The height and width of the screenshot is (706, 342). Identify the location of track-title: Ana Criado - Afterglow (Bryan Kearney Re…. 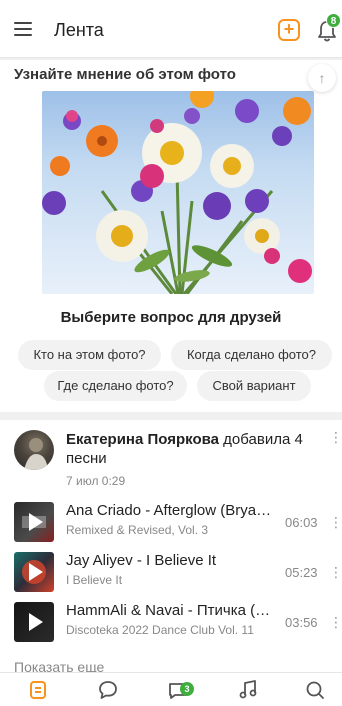
(171, 510).